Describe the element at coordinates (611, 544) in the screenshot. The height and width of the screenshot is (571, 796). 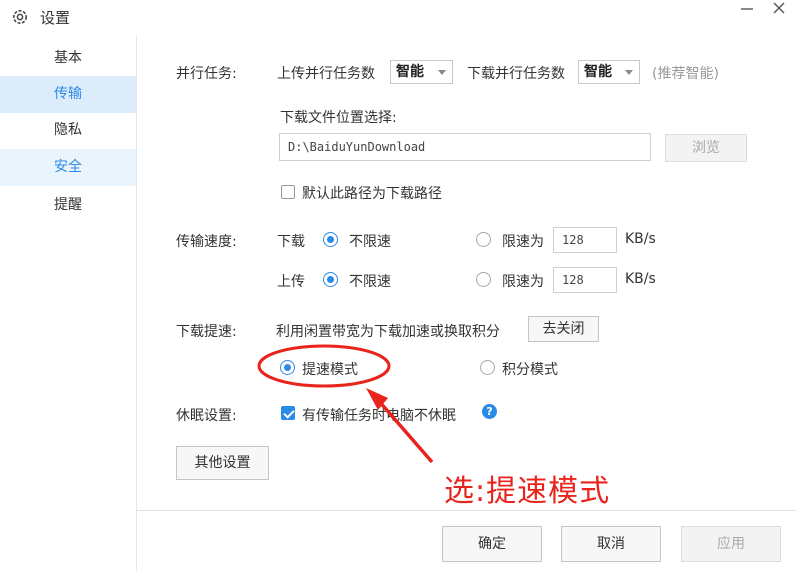
I see `cancel-button: 取消` at that location.